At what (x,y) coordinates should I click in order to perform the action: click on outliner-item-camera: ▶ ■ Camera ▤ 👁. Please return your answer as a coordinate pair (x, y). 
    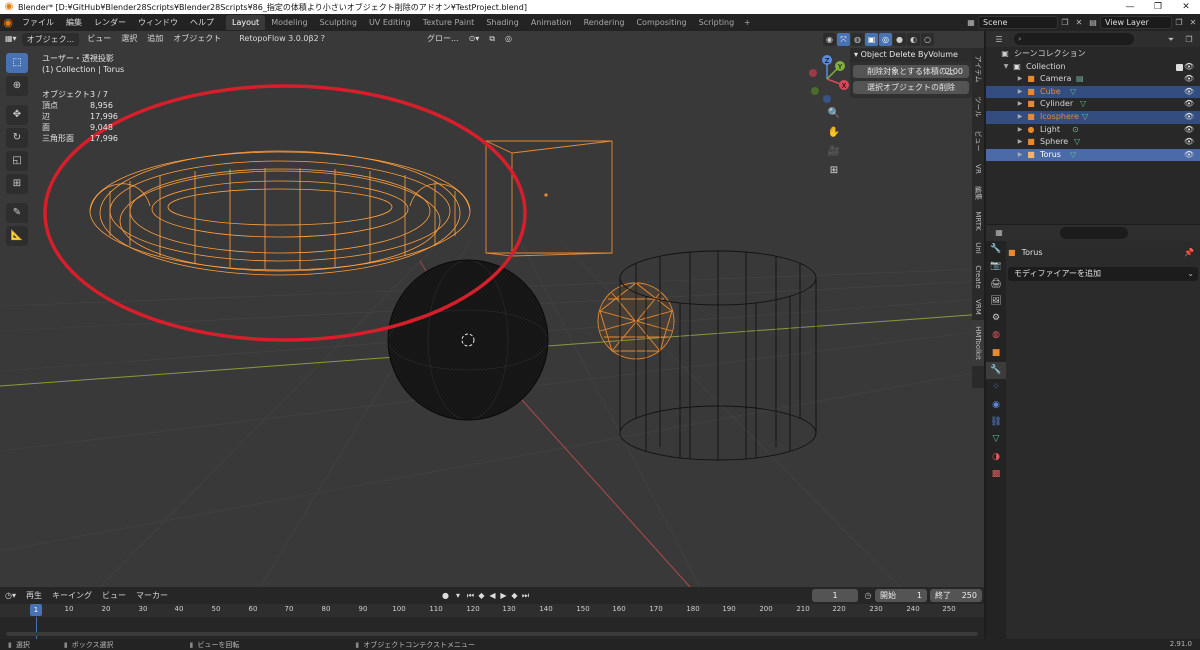
    Looking at the image, I should click on (1093, 79).